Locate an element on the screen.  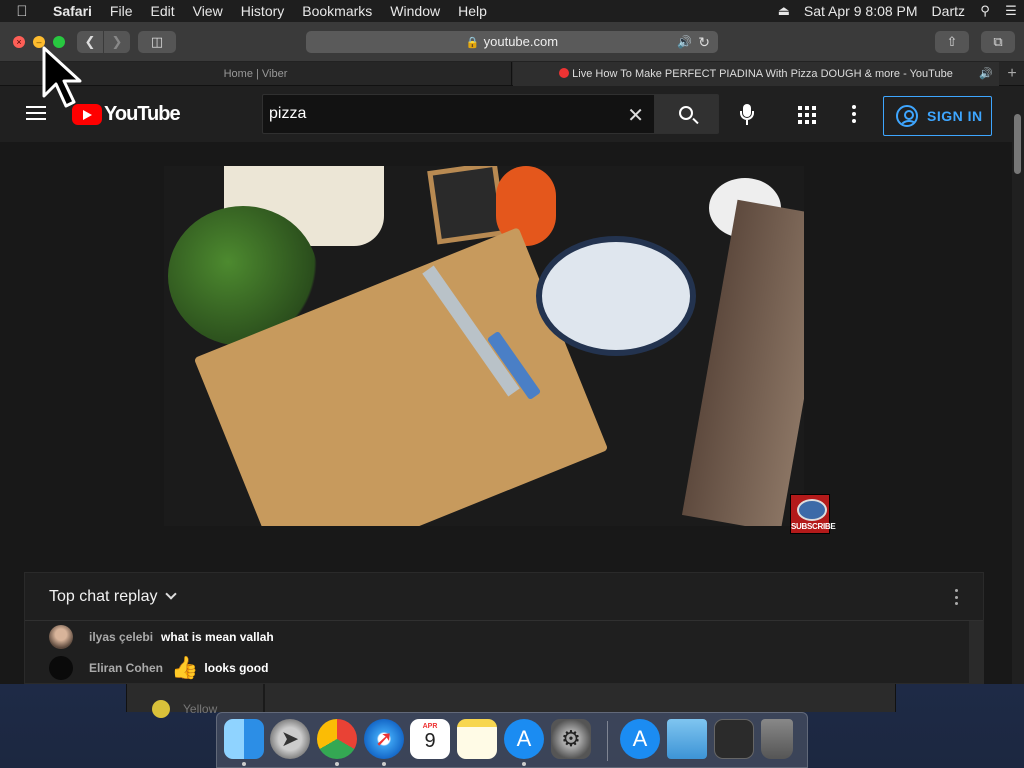
menu-history: History is located at coordinates (263, 11).